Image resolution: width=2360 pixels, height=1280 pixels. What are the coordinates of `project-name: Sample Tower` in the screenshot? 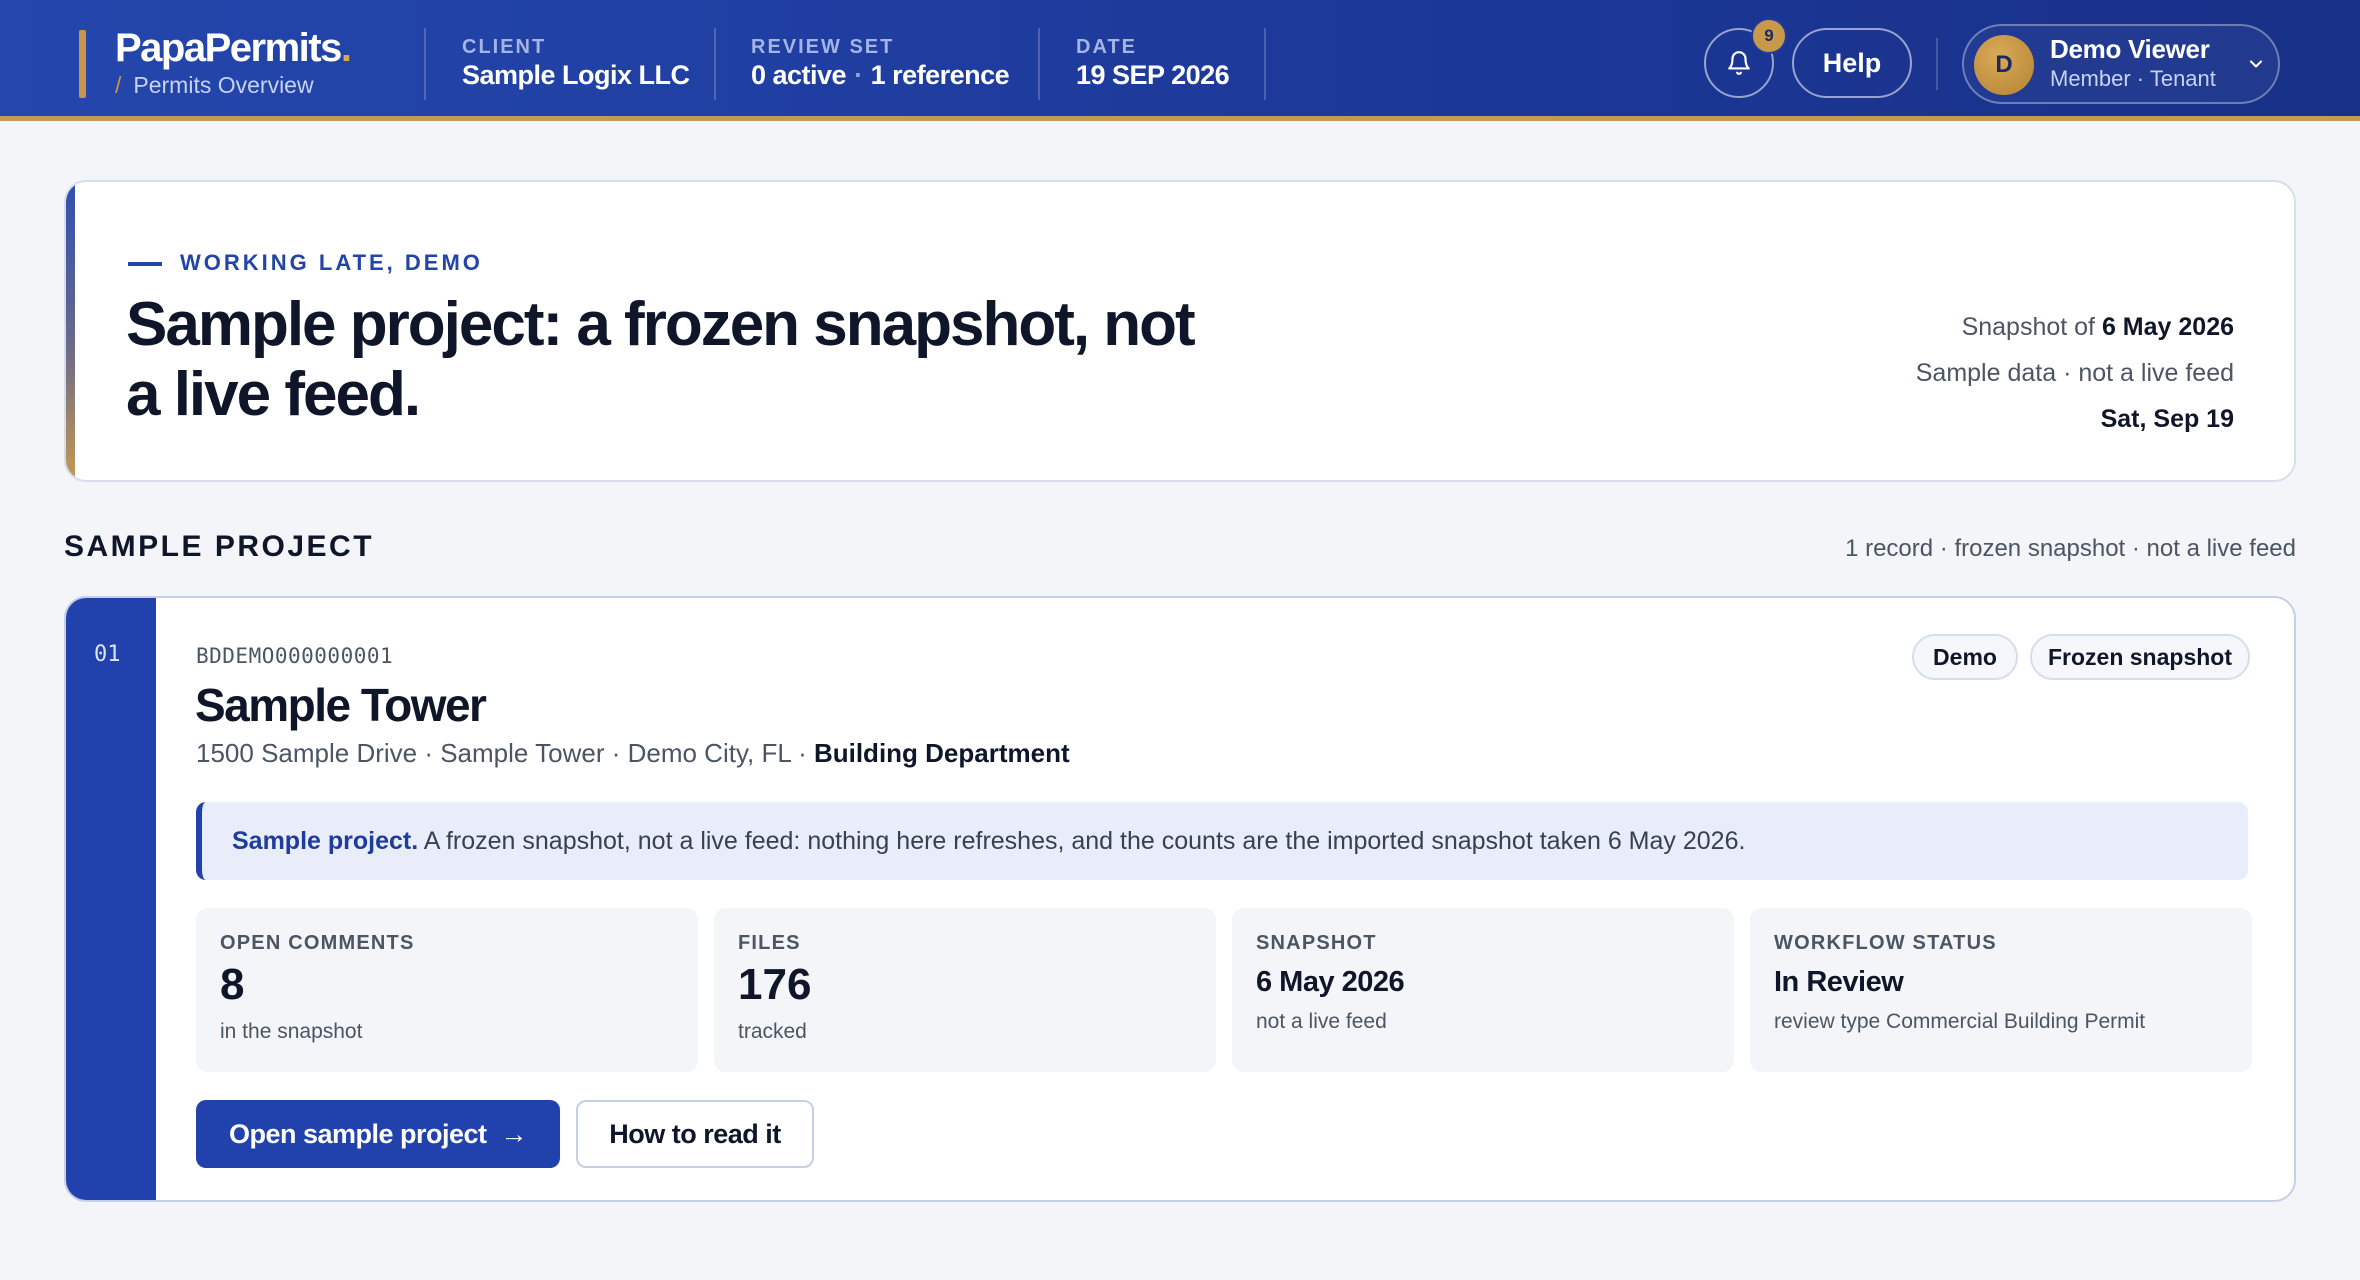 It's located at (341, 705).